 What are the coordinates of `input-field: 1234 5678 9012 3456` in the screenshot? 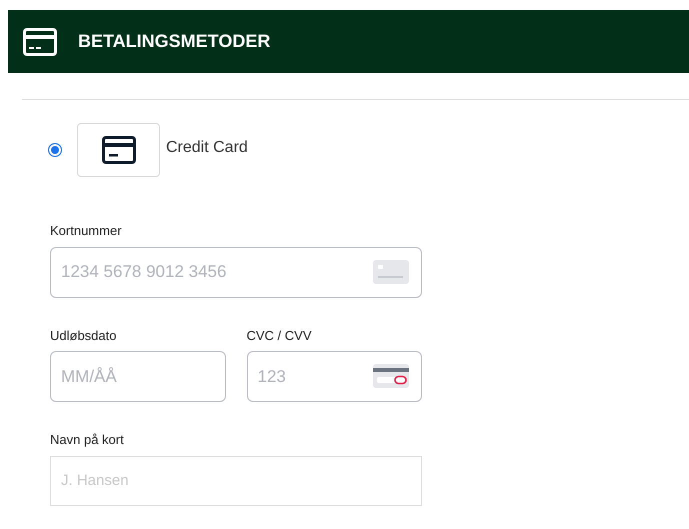 It's located at (236, 272).